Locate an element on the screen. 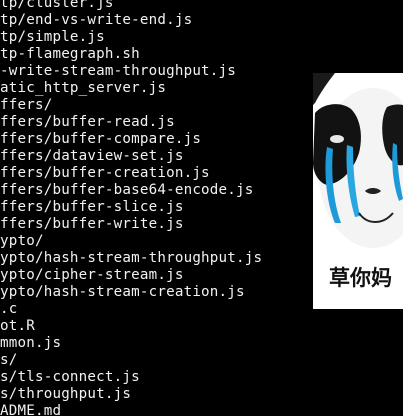  file-line: ffers/buffer-base64-encode.js is located at coordinates (127, 190).